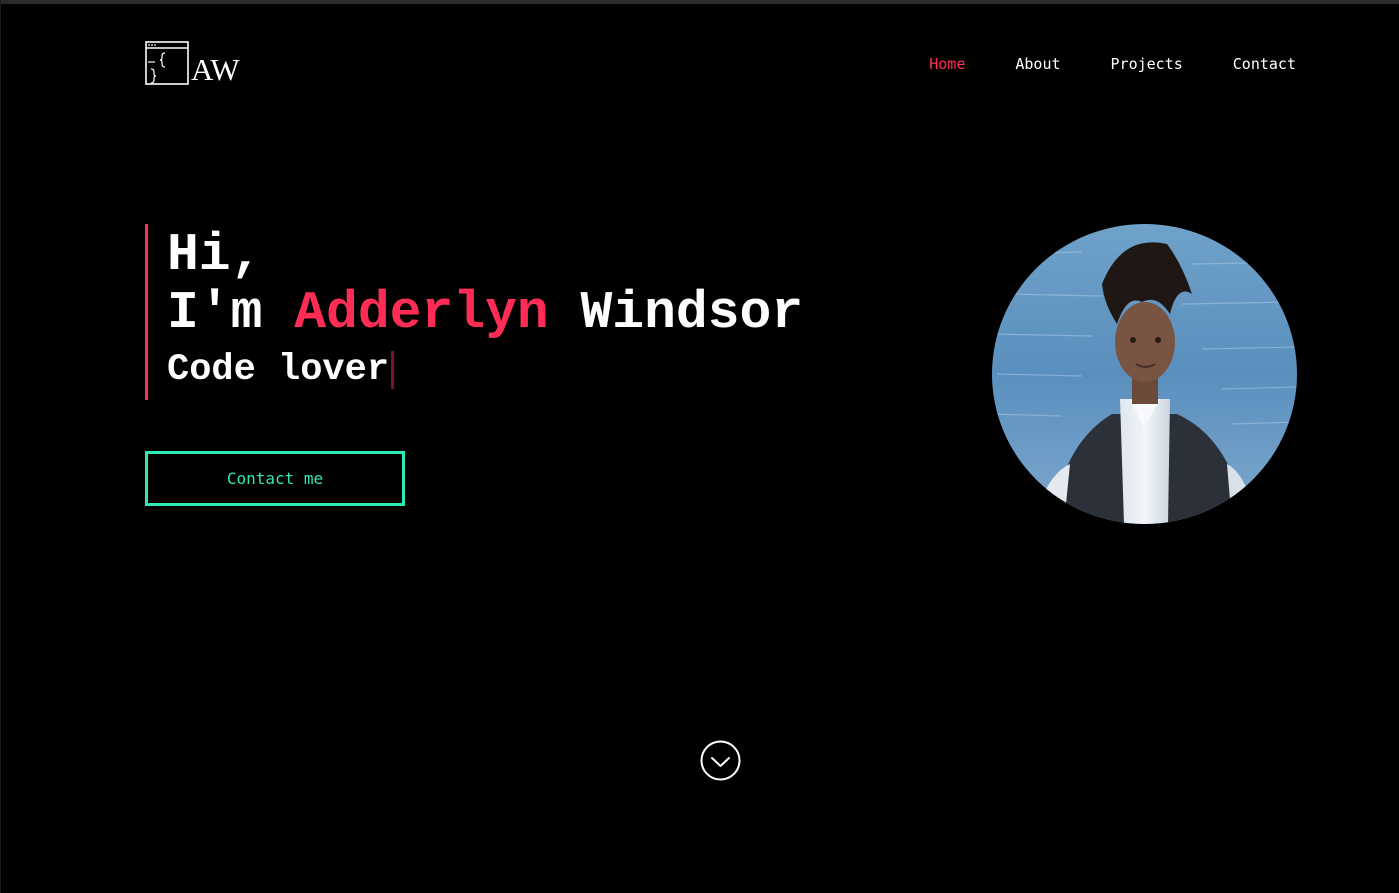 The height and width of the screenshot is (893, 1399). I want to click on hero-heading-block: Hi, I'm Adderlyn Windsor Code lover, so click(474, 312).